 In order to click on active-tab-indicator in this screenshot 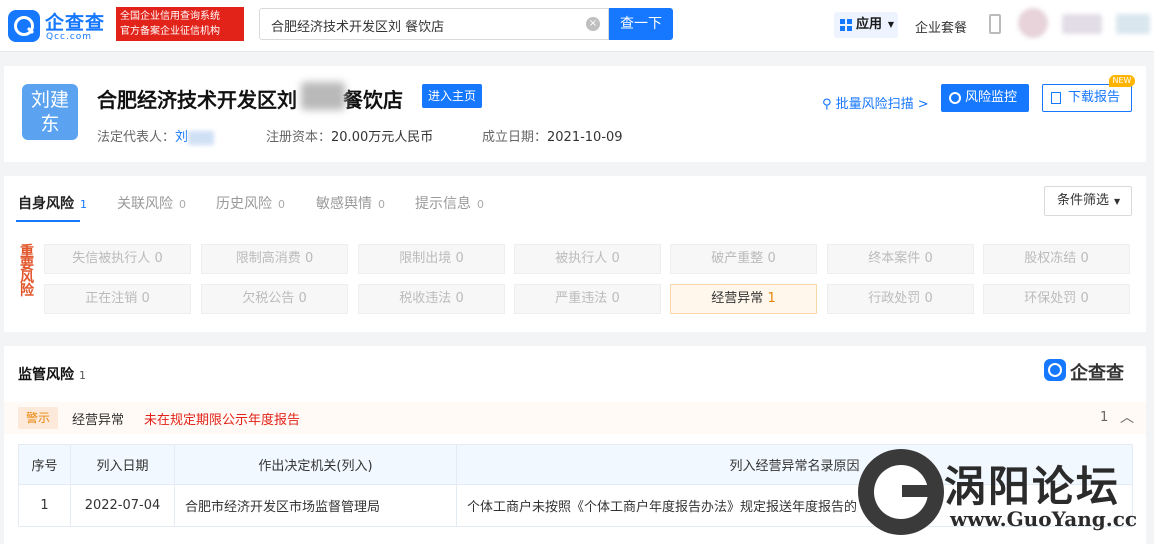, I will do `click(48, 221)`.